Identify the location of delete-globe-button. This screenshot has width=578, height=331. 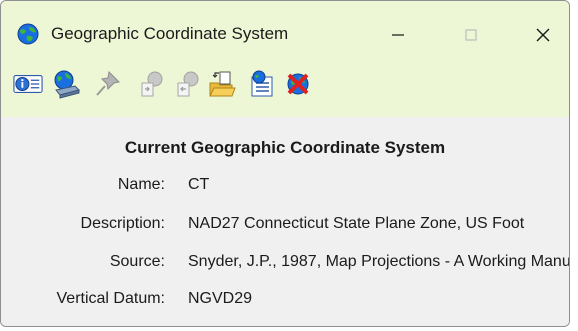
(298, 84).